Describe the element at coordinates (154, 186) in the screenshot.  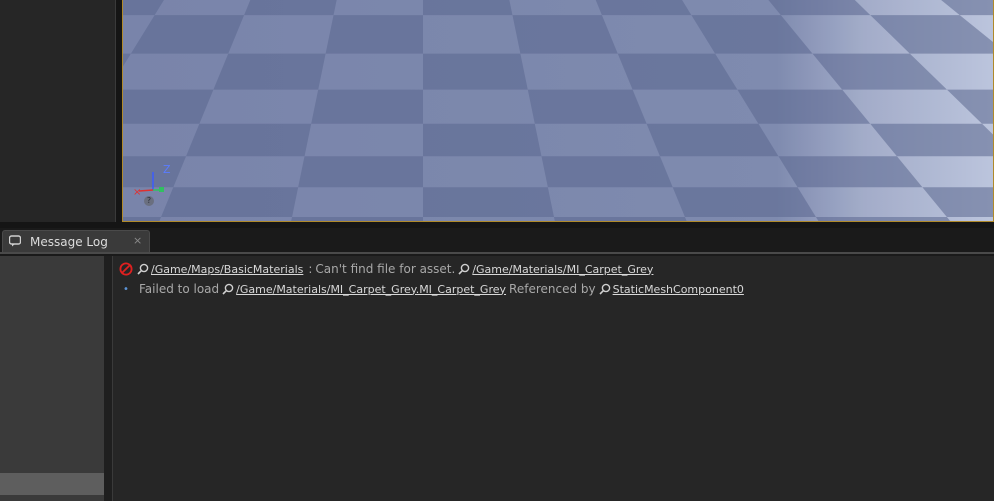
I see `axis-gizmo: × Z ?` at that location.